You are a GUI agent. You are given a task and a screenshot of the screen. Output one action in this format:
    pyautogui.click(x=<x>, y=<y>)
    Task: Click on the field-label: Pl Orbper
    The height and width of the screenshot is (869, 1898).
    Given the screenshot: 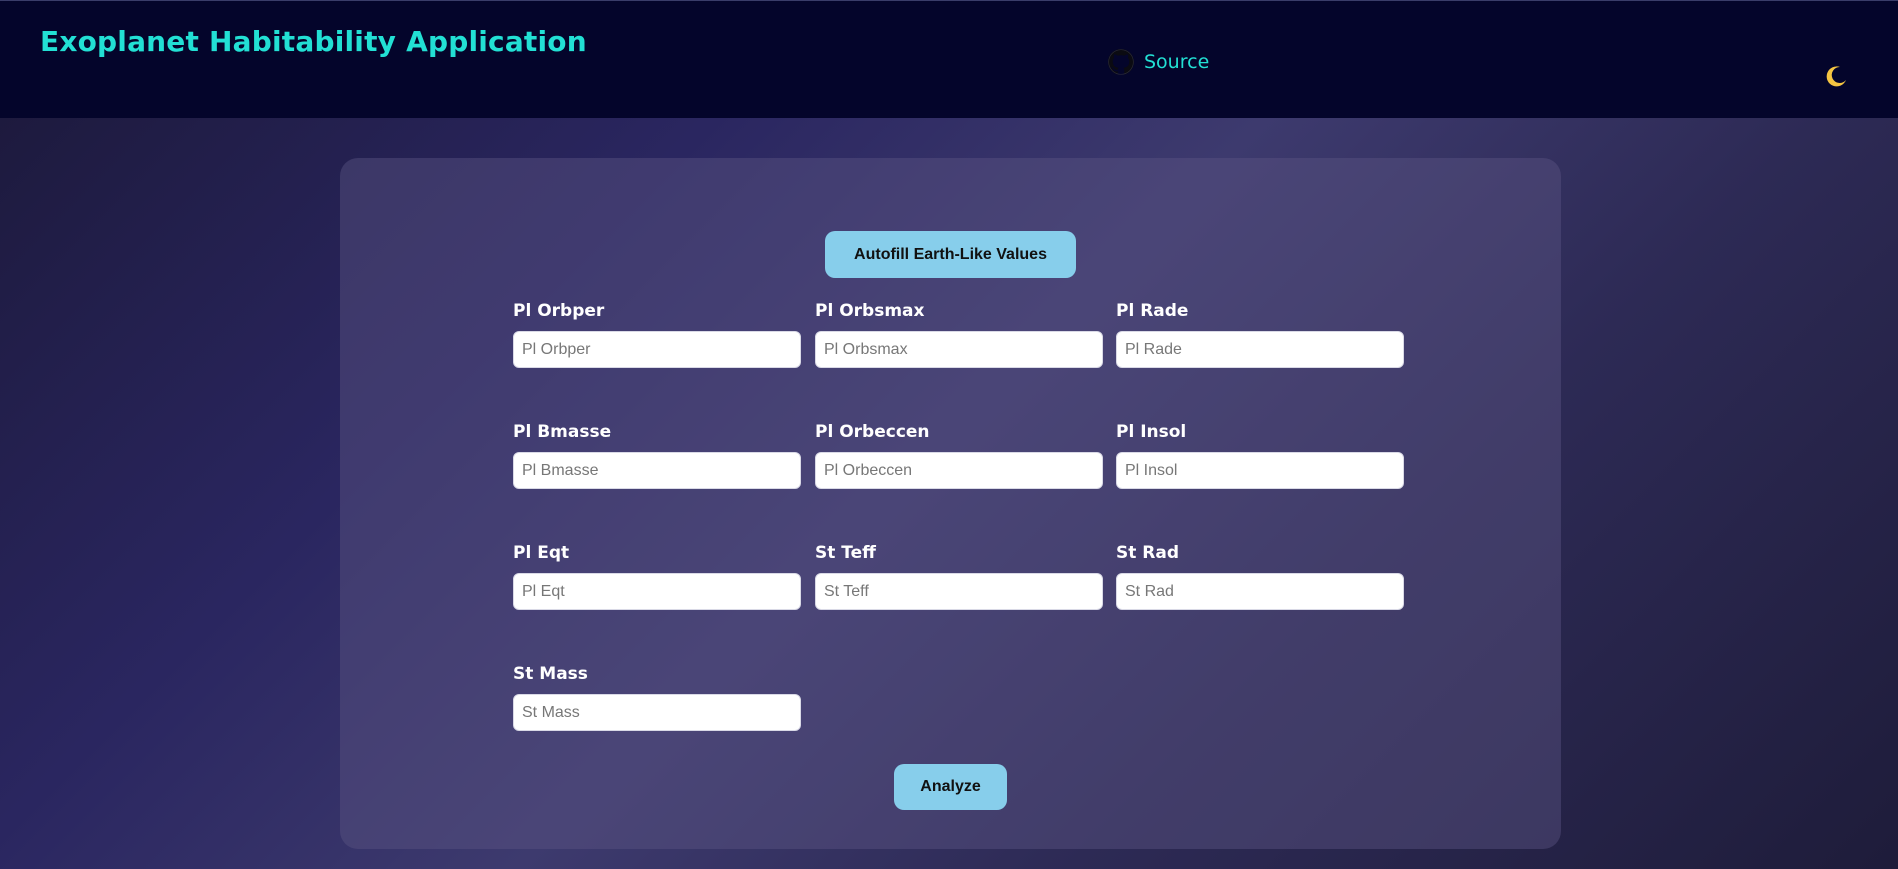 What is the action you would take?
    pyautogui.click(x=559, y=311)
    